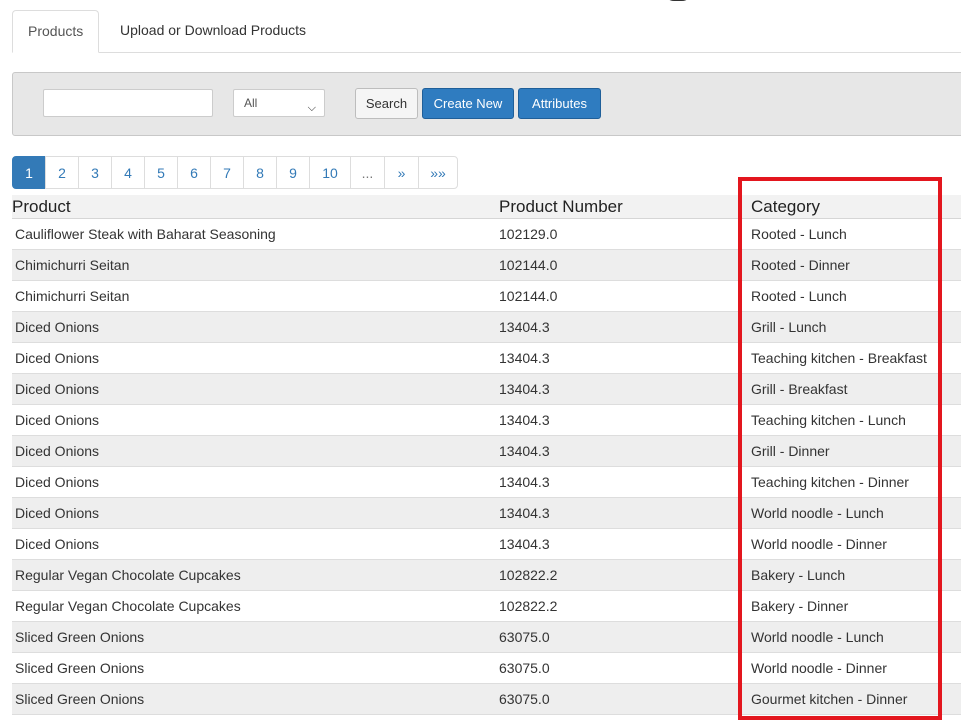 This screenshot has height=720, width=961. What do you see at coordinates (839, 358) in the screenshot?
I see `cell-category: Teaching kitchen - Breakfast` at bounding box center [839, 358].